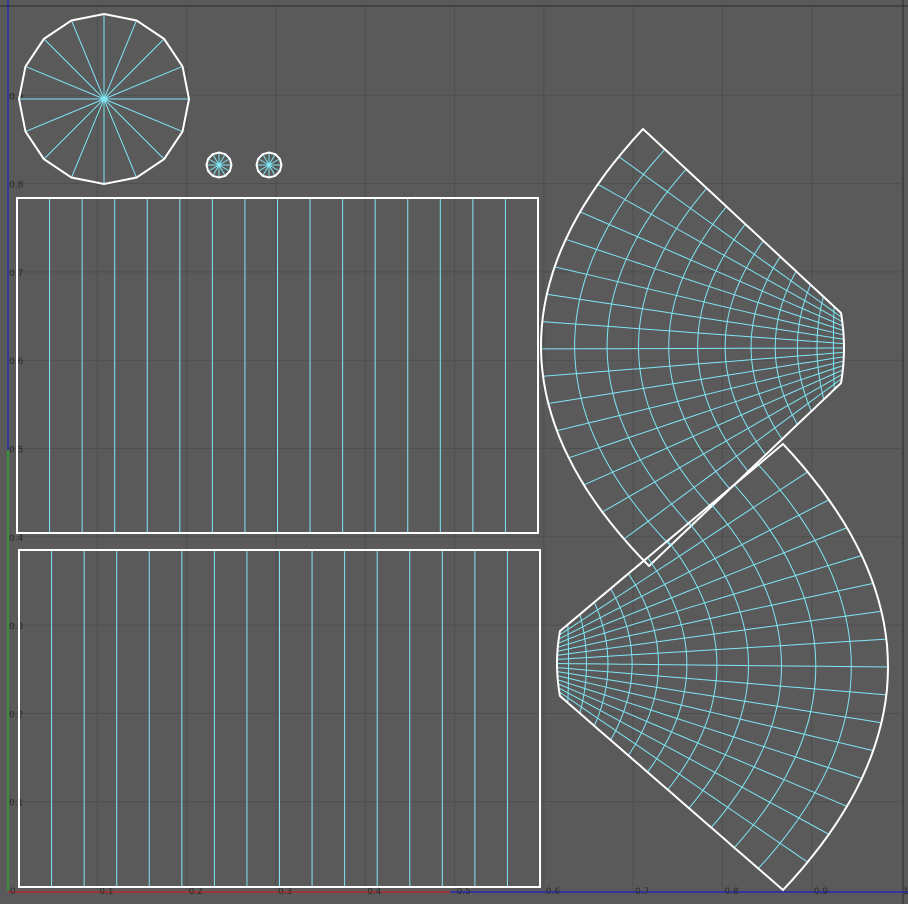  I want to click on u-tick-label: 0.6, so click(553, 892).